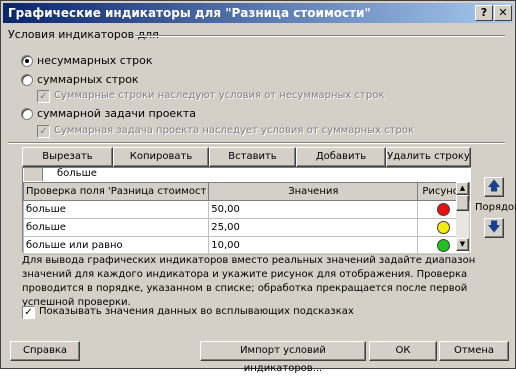 The width and height of the screenshot is (516, 378). I want to click on cut-row-button: Вырезать строку, so click(67, 163).